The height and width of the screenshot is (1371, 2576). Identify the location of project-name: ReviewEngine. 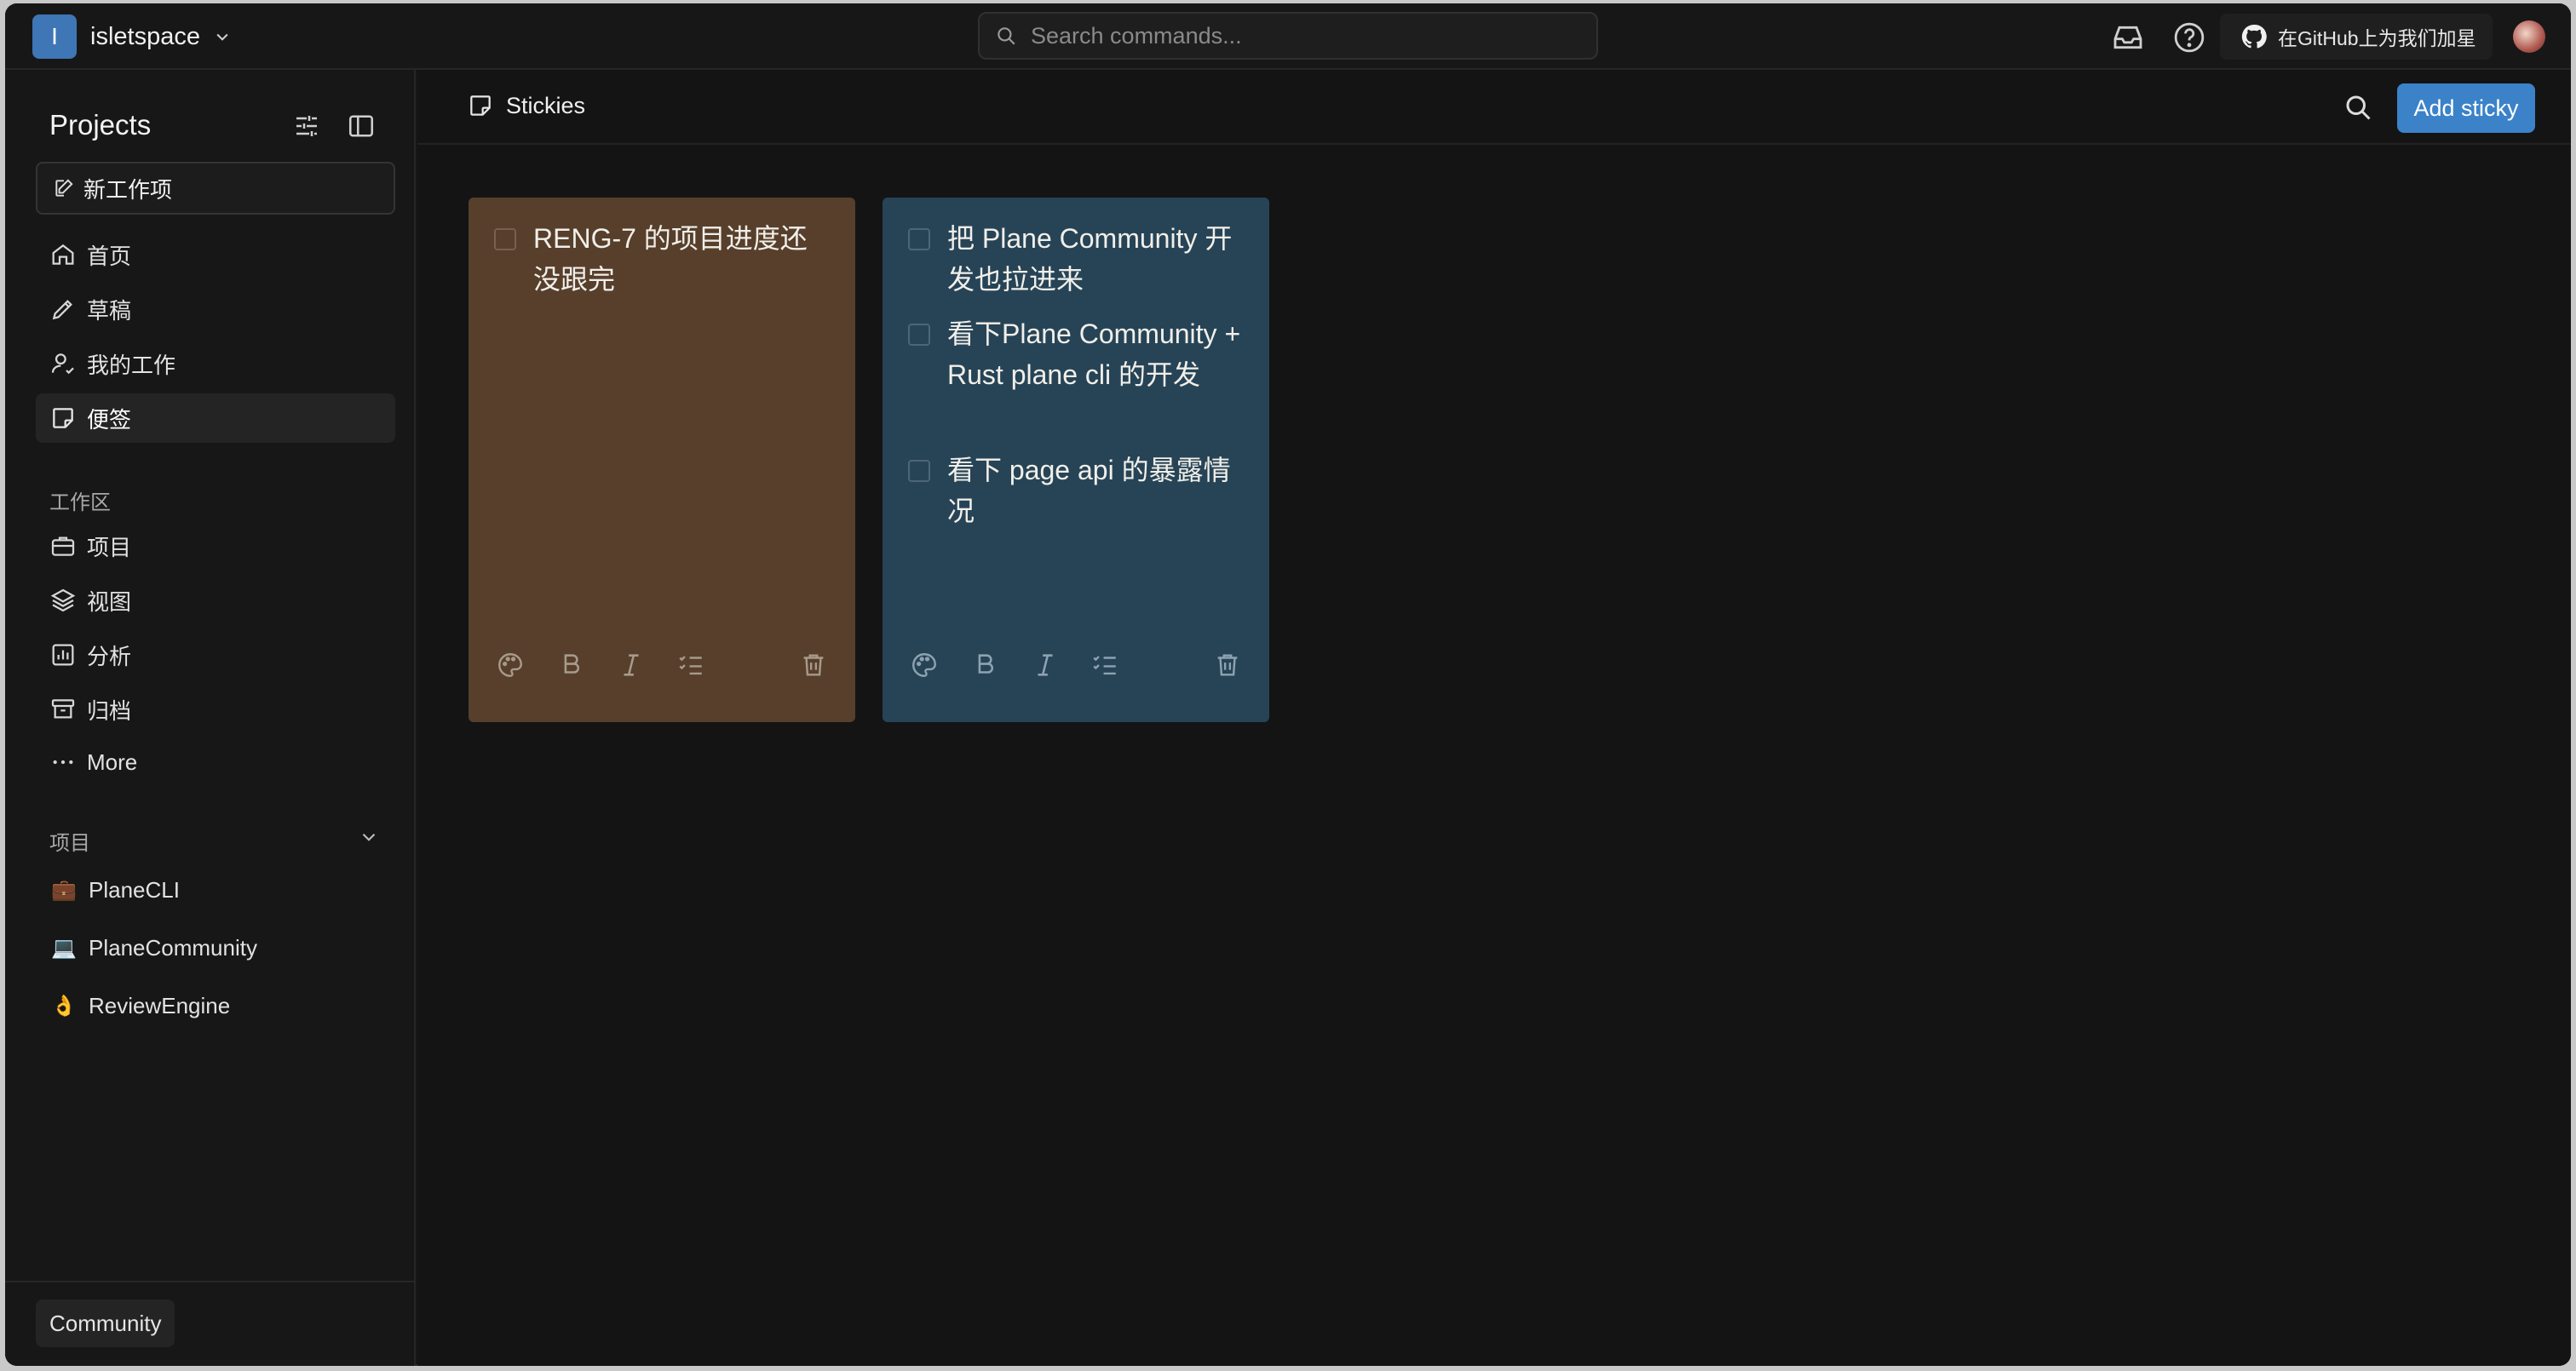
(160, 1005).